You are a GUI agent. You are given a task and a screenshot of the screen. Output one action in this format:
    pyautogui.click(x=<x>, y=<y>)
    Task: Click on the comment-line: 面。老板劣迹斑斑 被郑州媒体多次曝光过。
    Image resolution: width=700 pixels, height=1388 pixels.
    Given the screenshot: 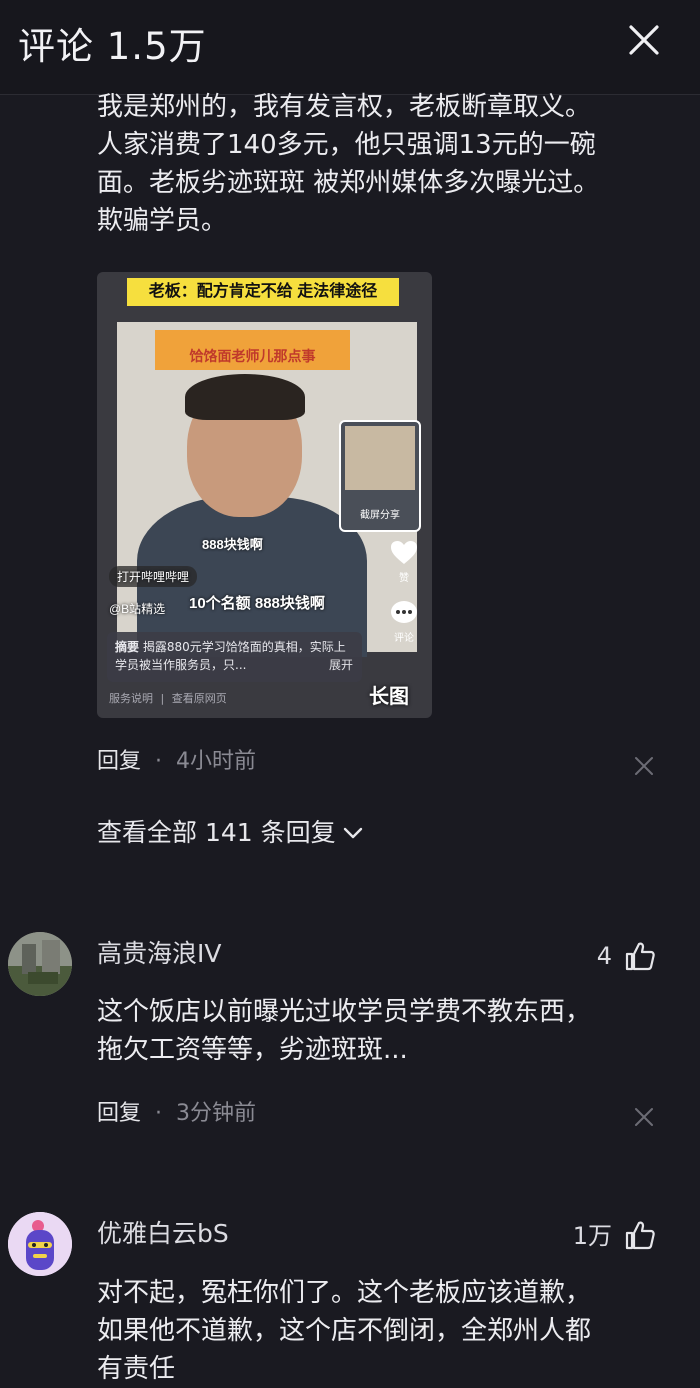 What is the action you would take?
    pyautogui.click(x=348, y=183)
    